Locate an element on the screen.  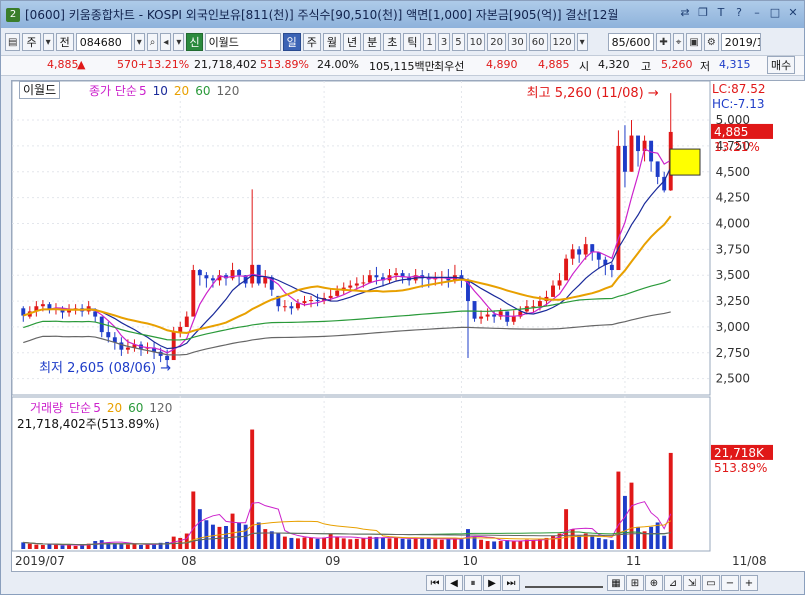
close-icon: ✕ is located at coordinates (793, 13).